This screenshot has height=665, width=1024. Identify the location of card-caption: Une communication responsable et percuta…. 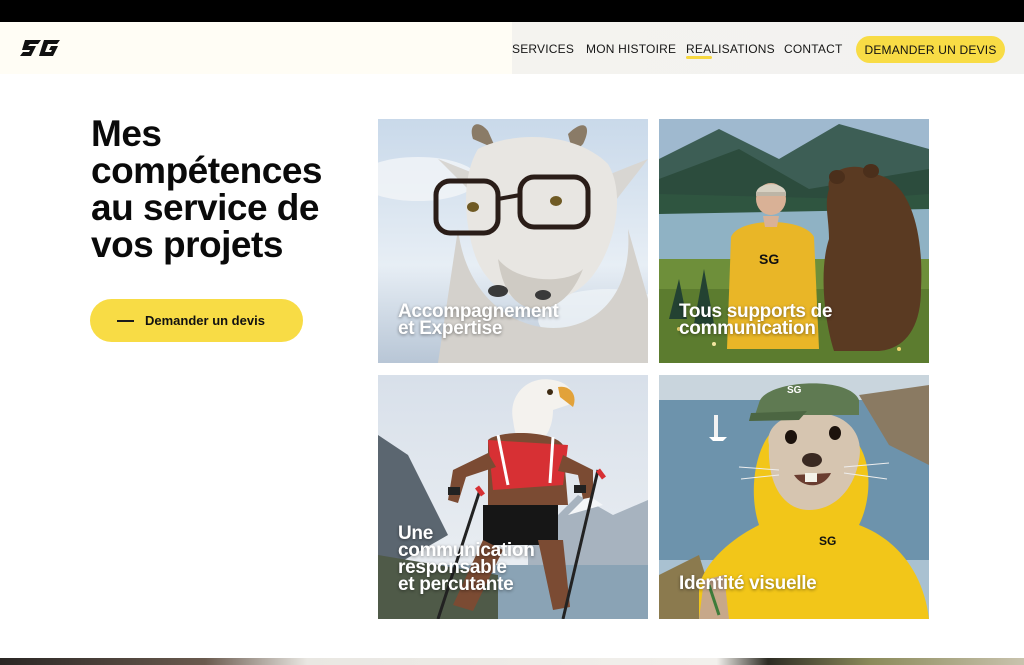
(466, 559).